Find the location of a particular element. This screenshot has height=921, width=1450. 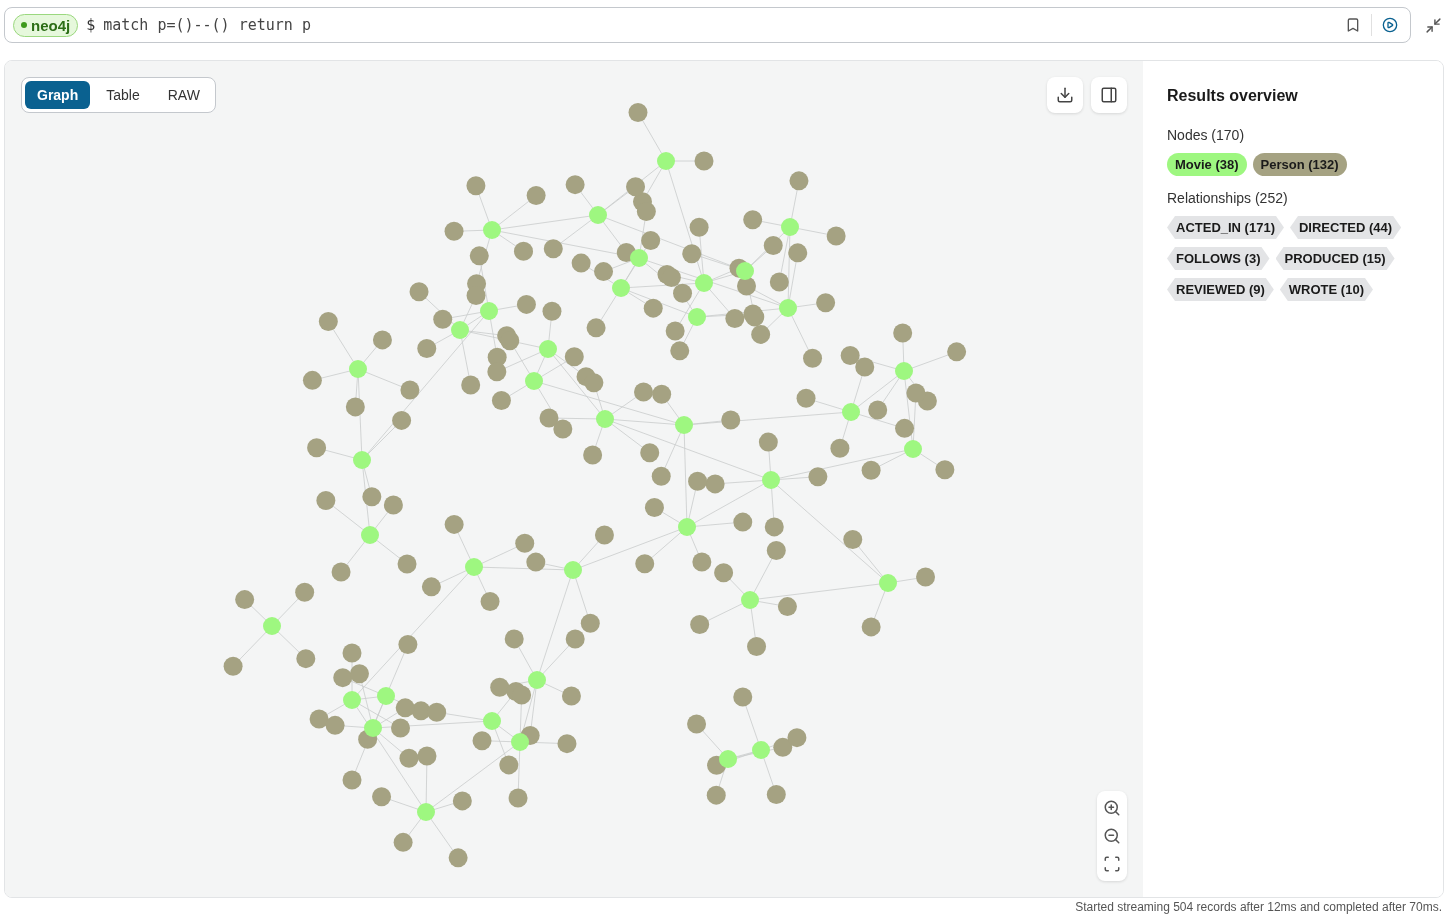

download-icon is located at coordinates (1065, 95).